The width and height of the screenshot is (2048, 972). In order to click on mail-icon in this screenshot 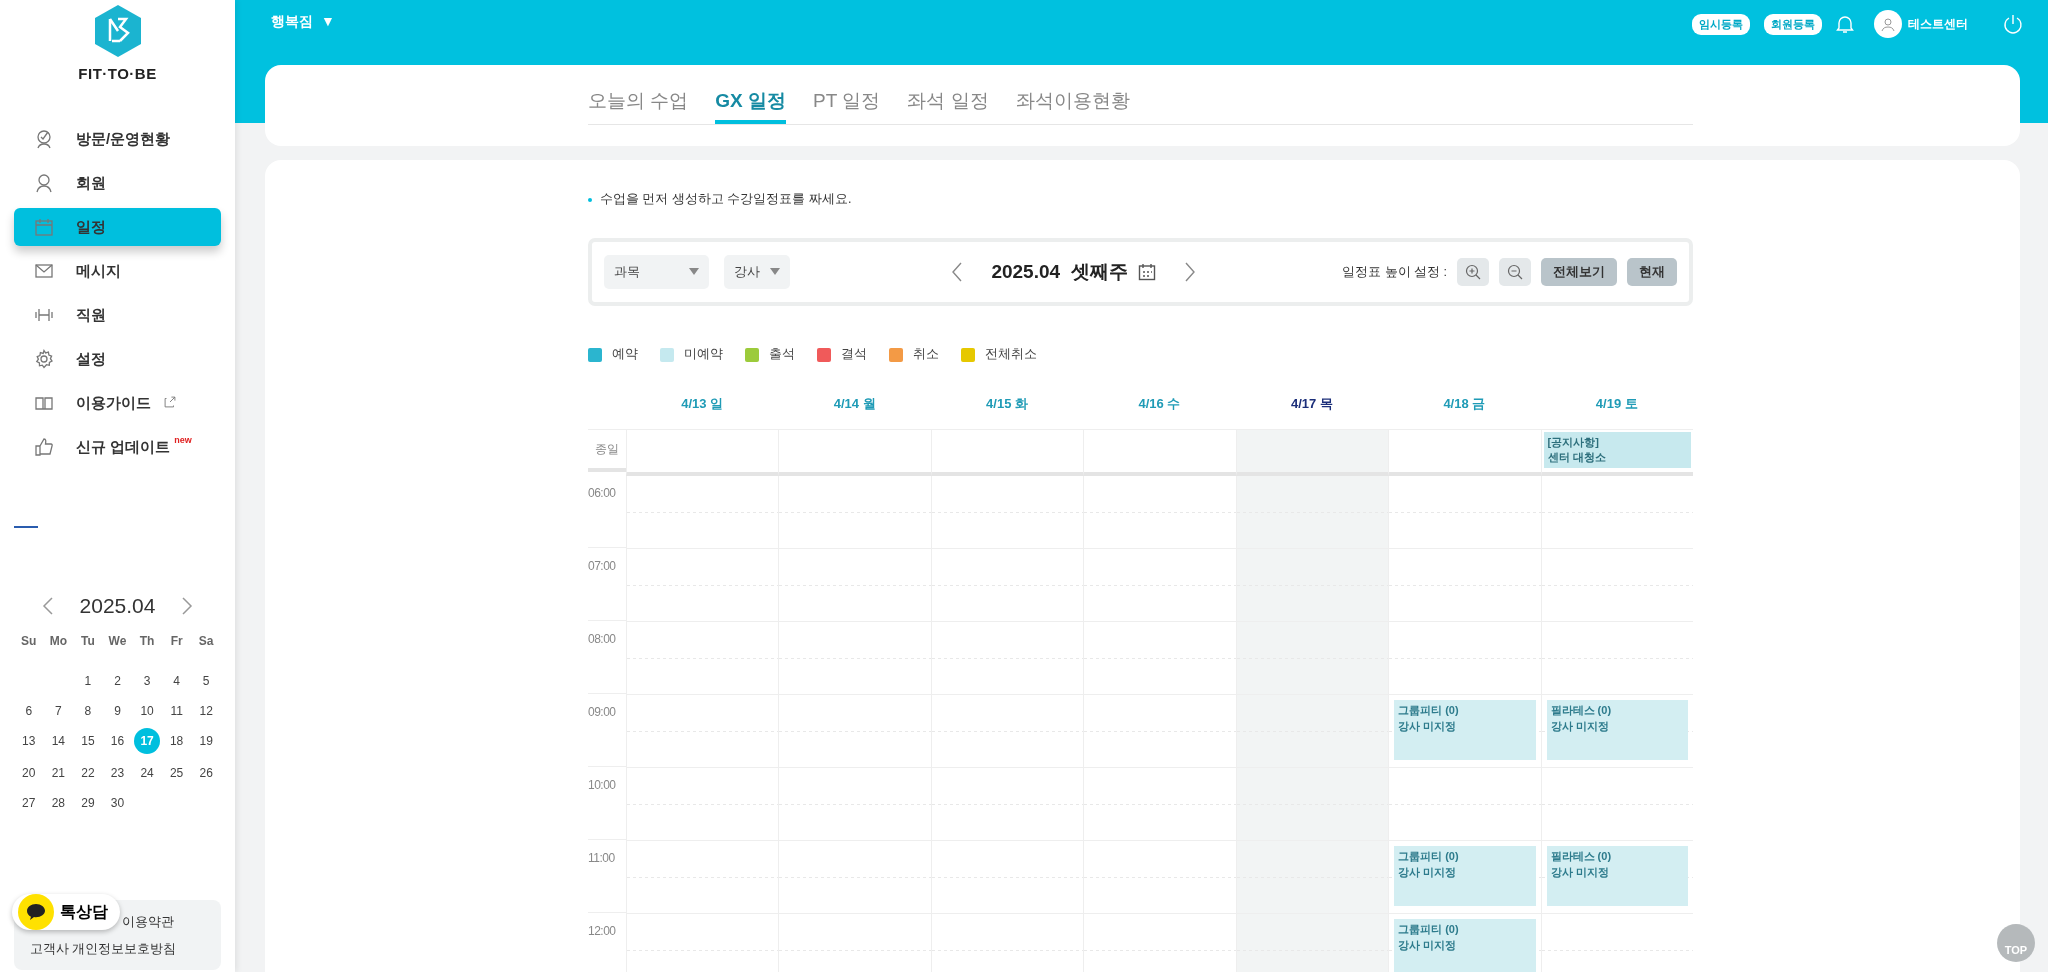, I will do `click(44, 271)`.